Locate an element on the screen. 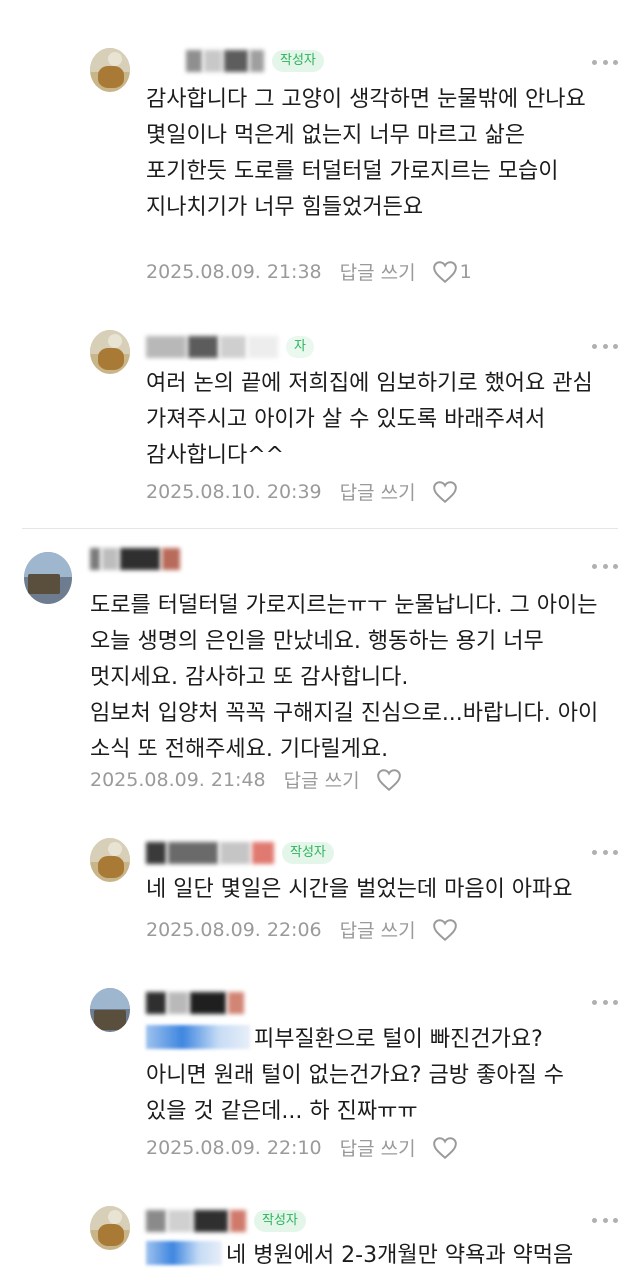 This screenshot has width=640, height=1280. username-redacted: 자 is located at coordinates (230, 347).